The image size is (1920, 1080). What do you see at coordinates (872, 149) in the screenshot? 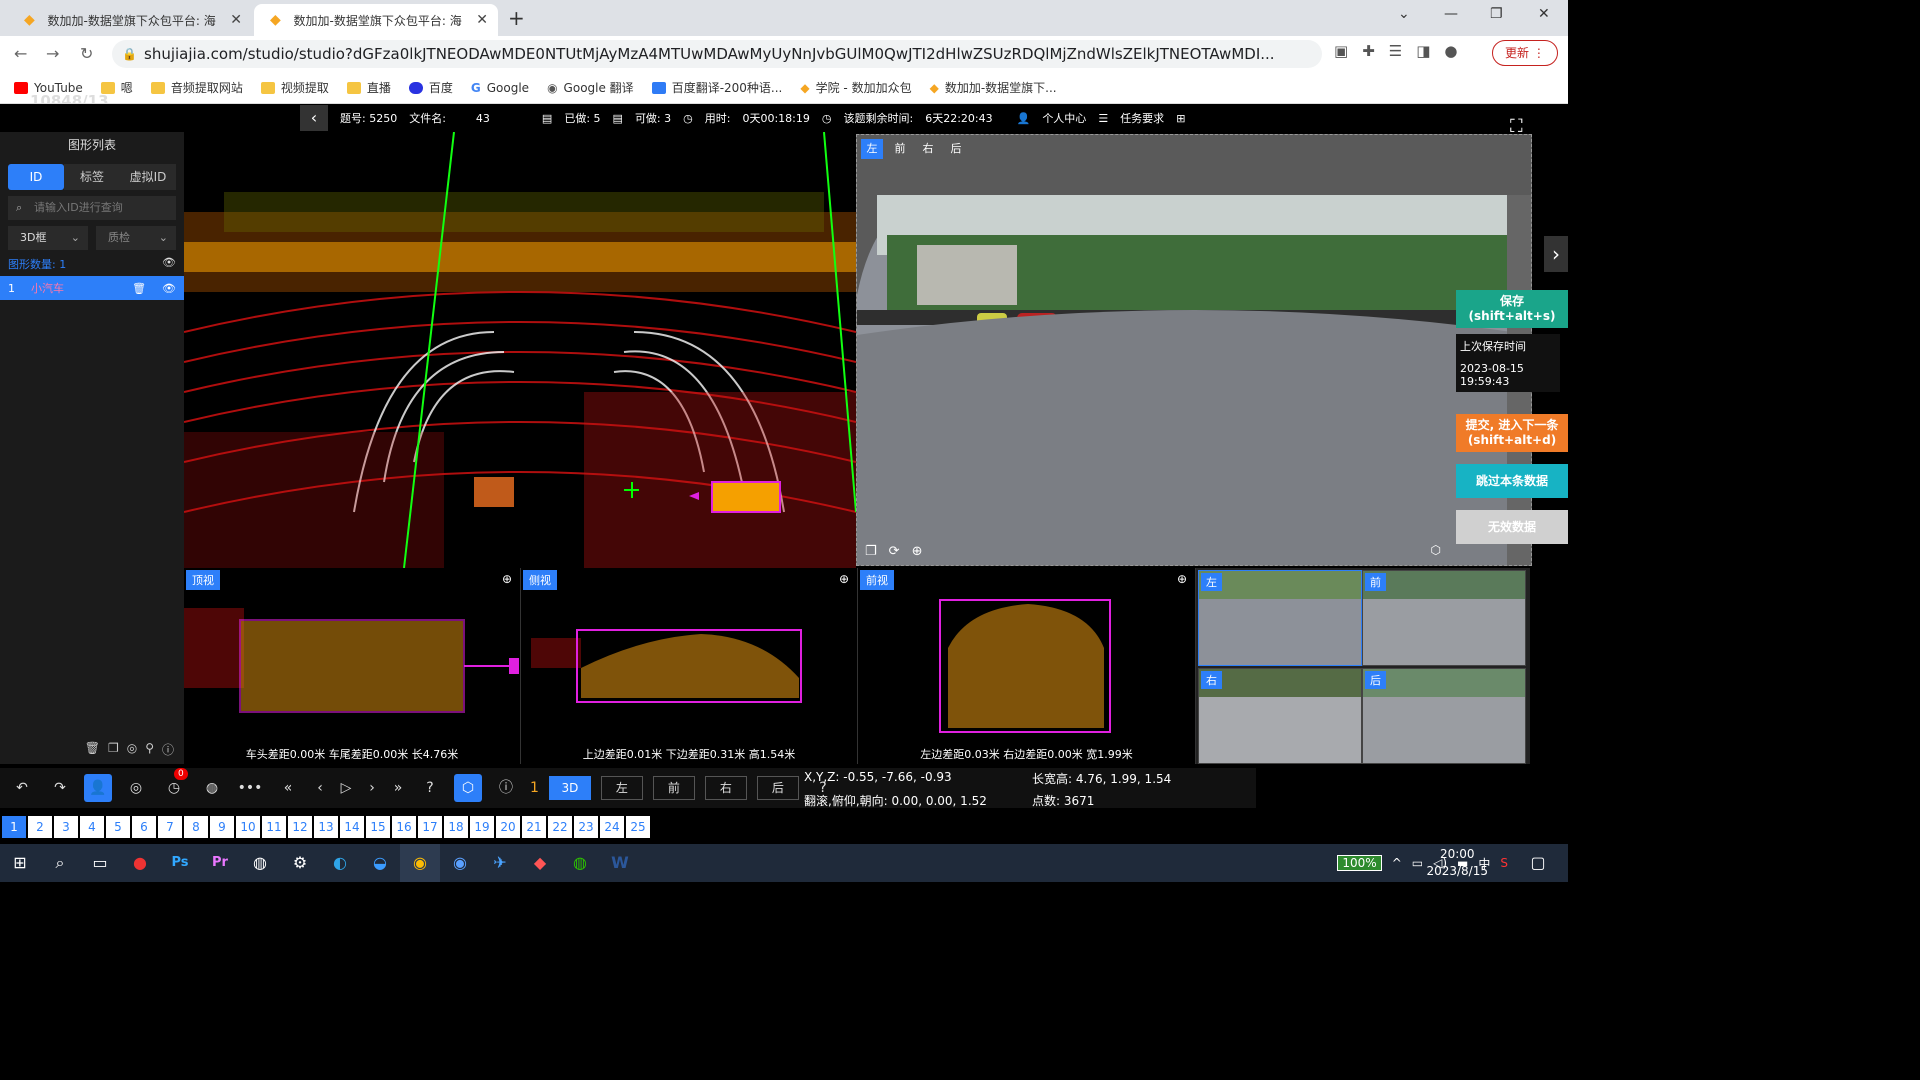
I see `camera-tab-left: 左` at bounding box center [872, 149].